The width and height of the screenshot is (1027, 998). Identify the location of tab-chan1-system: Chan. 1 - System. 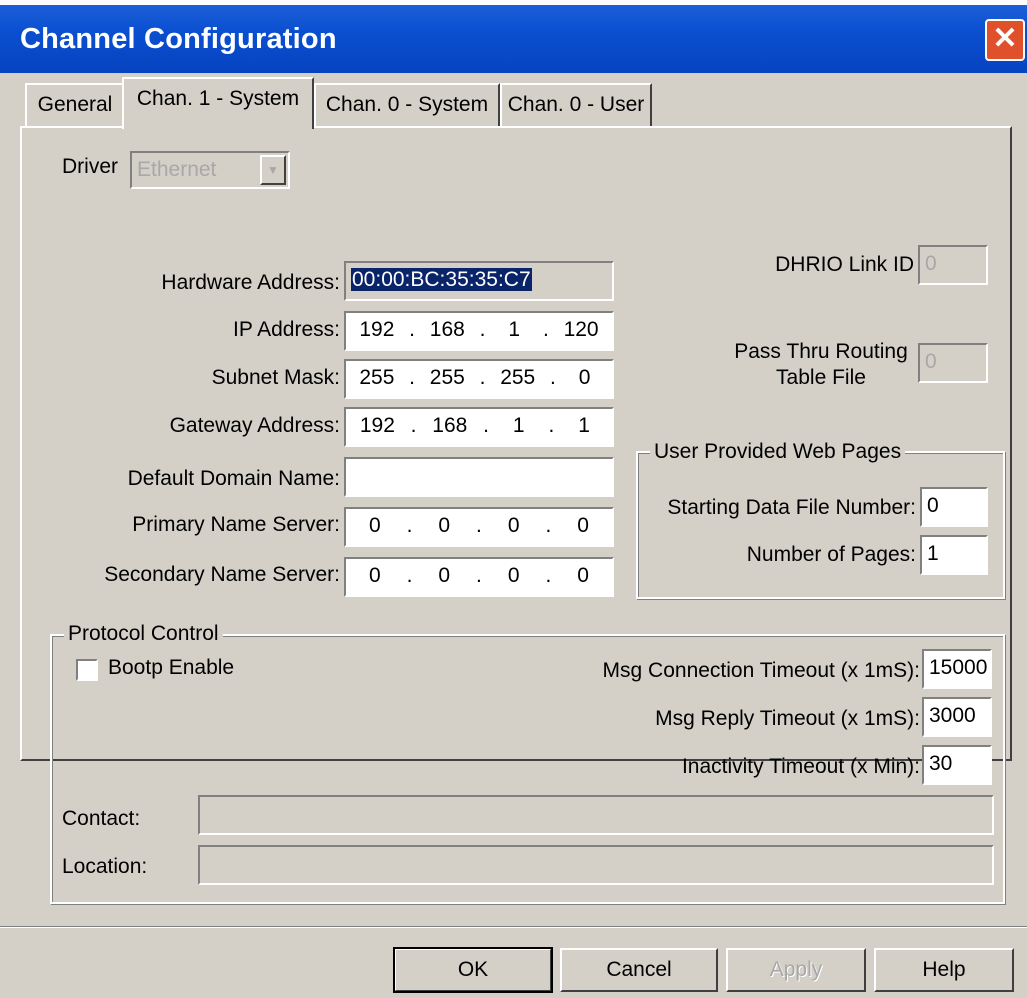
(218, 103).